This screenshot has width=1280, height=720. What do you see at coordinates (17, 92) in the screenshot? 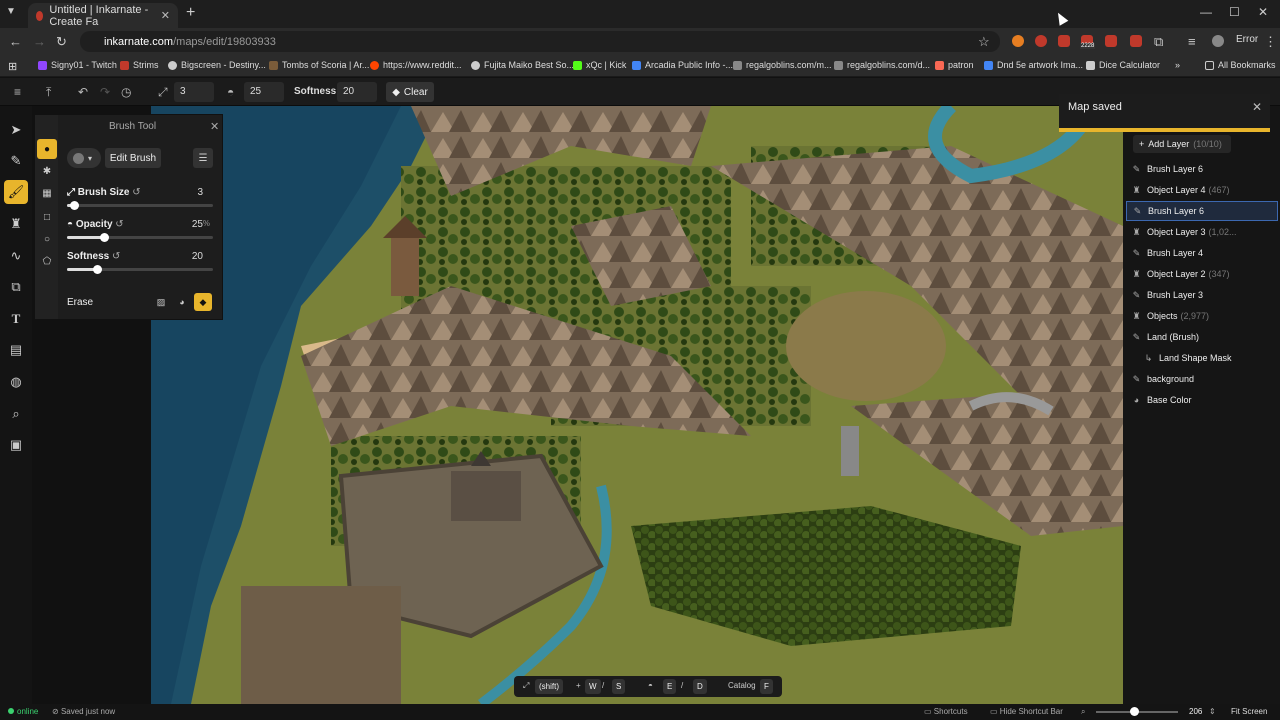
I see `hamburger-menu-icon: ≡` at bounding box center [17, 92].